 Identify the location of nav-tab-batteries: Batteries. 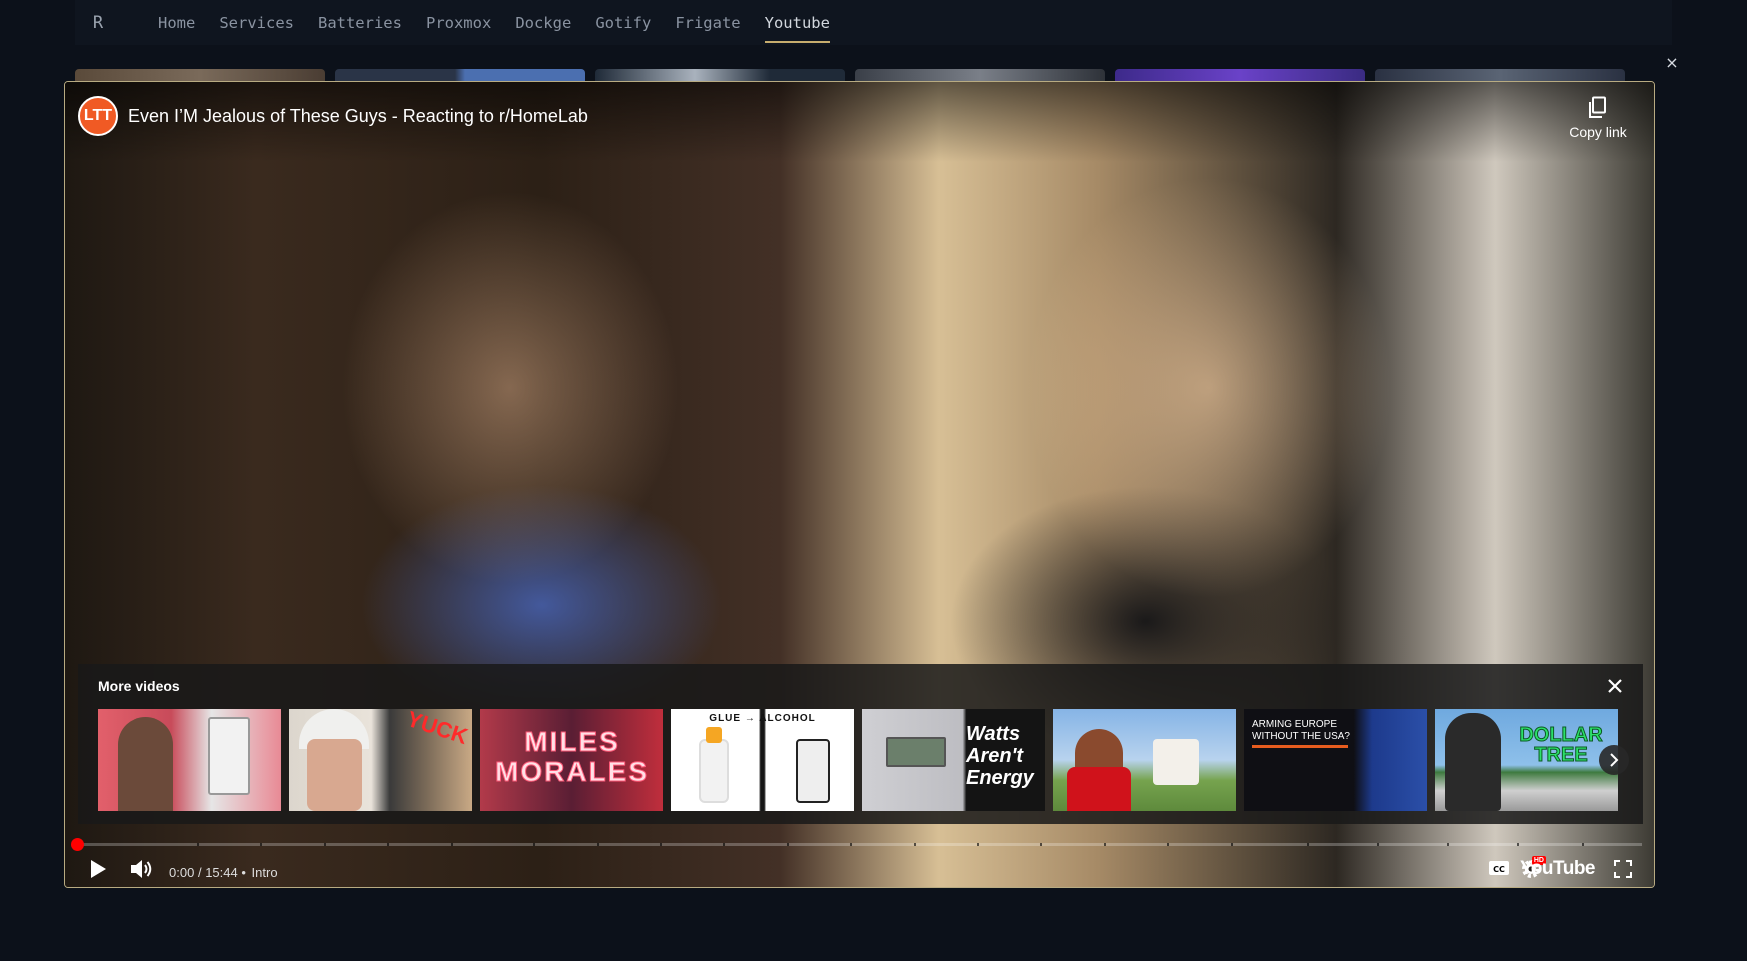
(360, 22).